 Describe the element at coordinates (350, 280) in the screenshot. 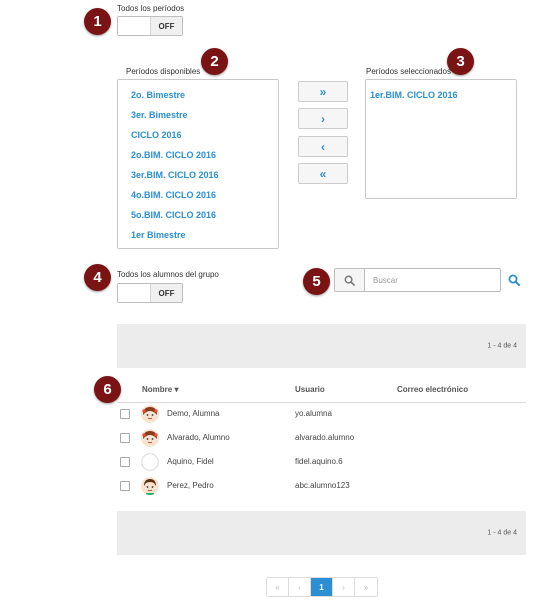

I see `search-icon` at that location.